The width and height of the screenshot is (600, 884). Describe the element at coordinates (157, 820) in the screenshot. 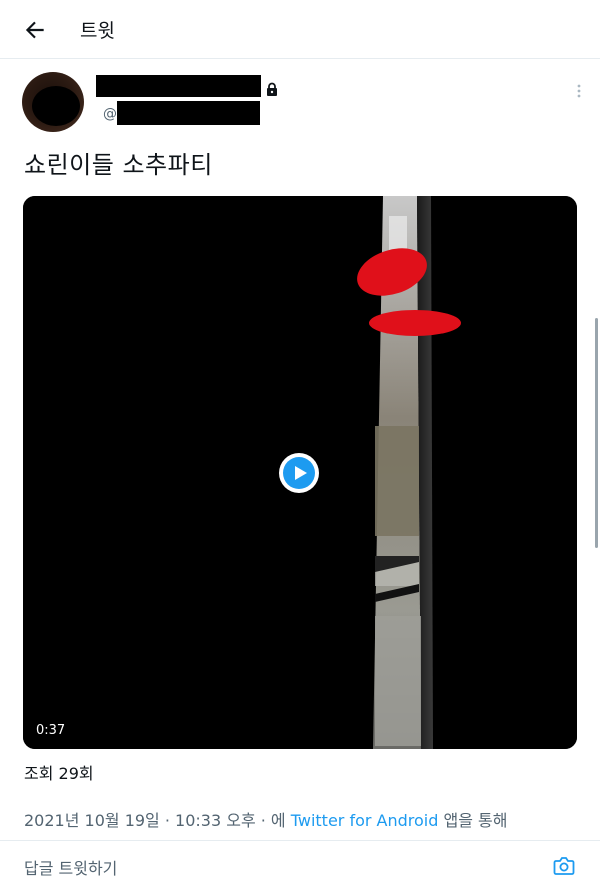

I see `timestamp-text: 2021년 10월 19일 · 10:33 오후 · 에` at that location.